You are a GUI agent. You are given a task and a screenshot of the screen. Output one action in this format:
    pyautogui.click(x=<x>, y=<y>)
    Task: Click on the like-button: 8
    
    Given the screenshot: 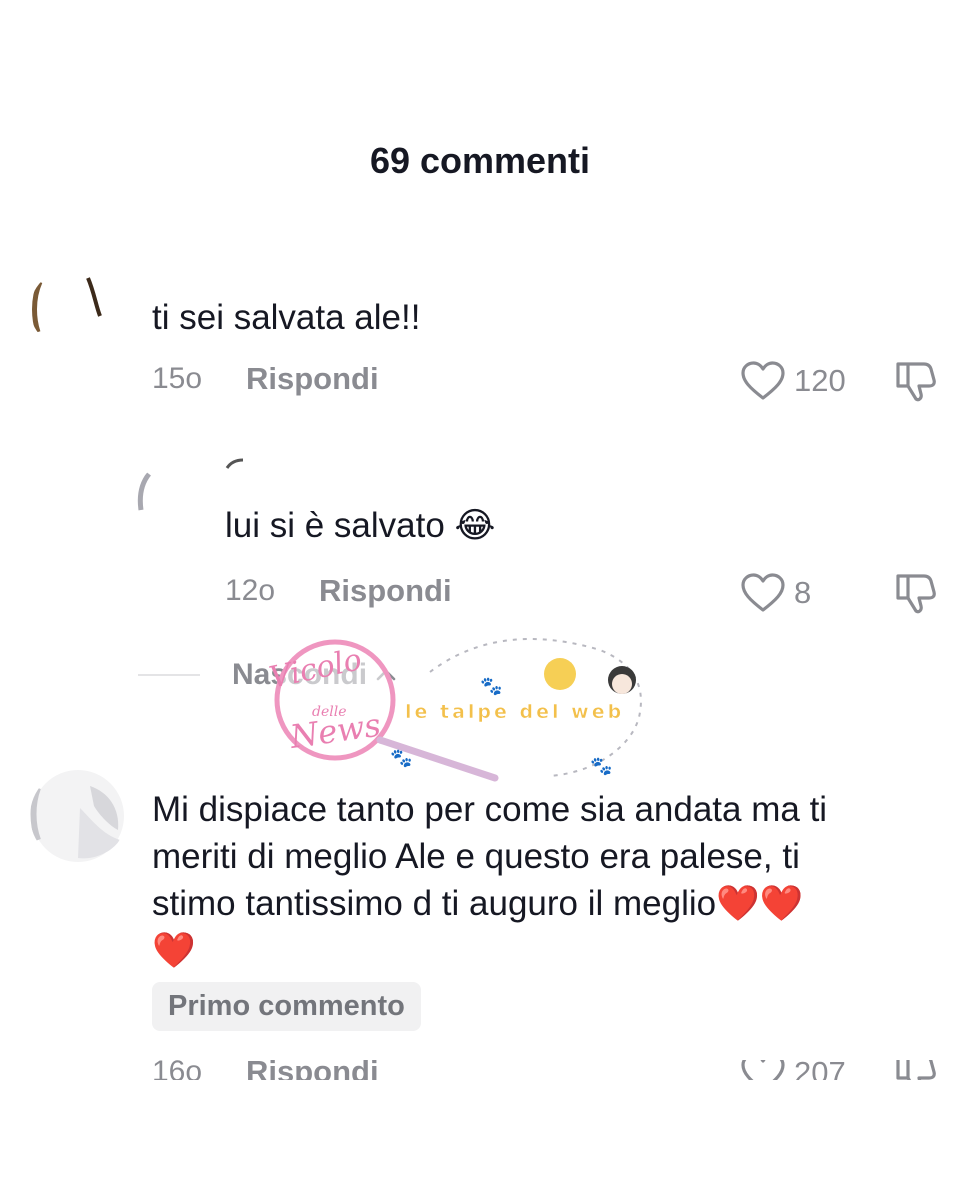 What is the action you would take?
    pyautogui.click(x=775, y=593)
    